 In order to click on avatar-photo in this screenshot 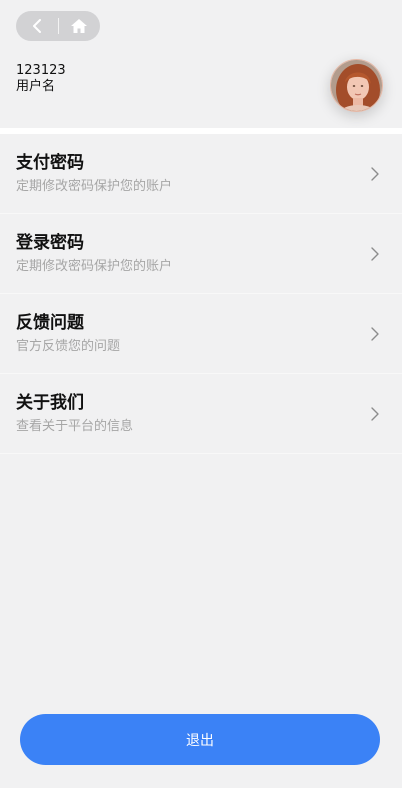, I will do `click(356, 85)`.